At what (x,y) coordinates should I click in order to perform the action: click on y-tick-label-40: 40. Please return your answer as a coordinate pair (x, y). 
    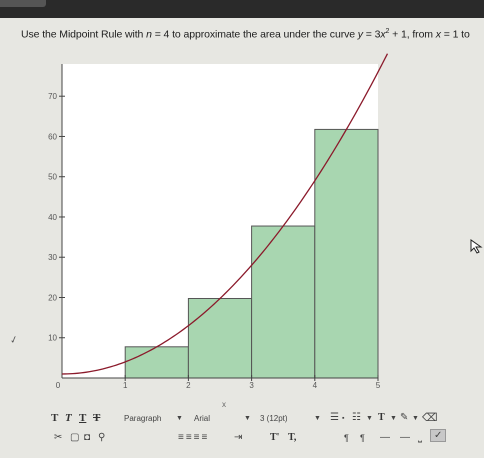
    Looking at the image, I should click on (52, 217).